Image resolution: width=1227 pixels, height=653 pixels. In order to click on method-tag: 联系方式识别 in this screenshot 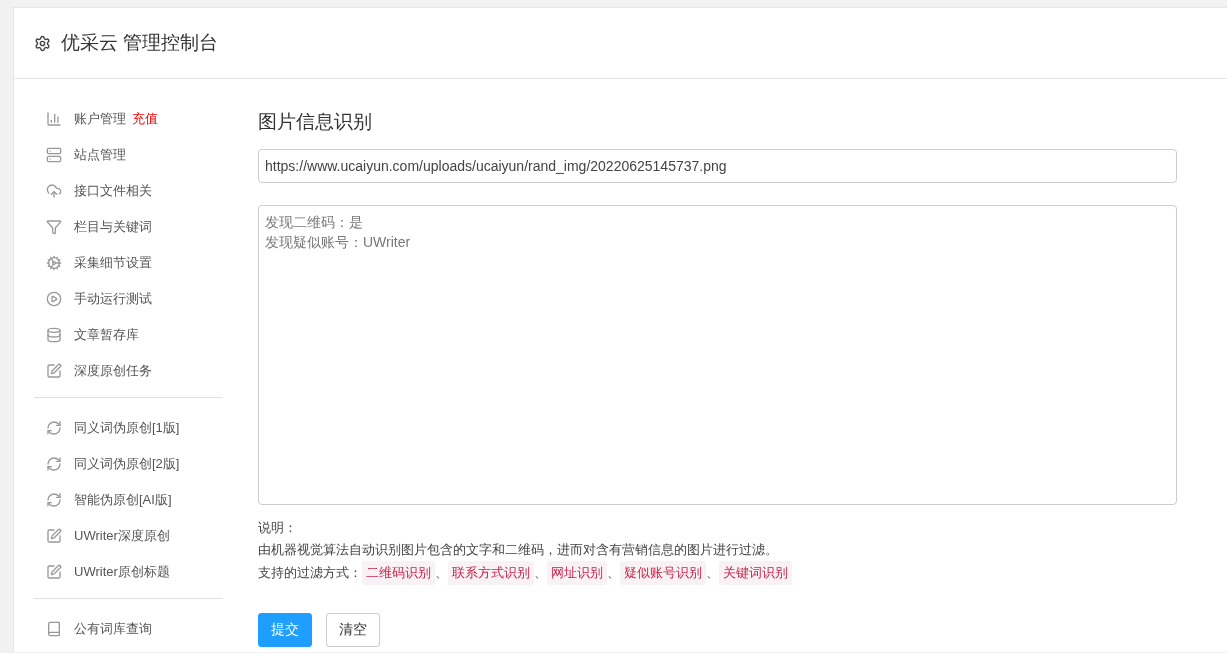, I will do `click(491, 573)`.